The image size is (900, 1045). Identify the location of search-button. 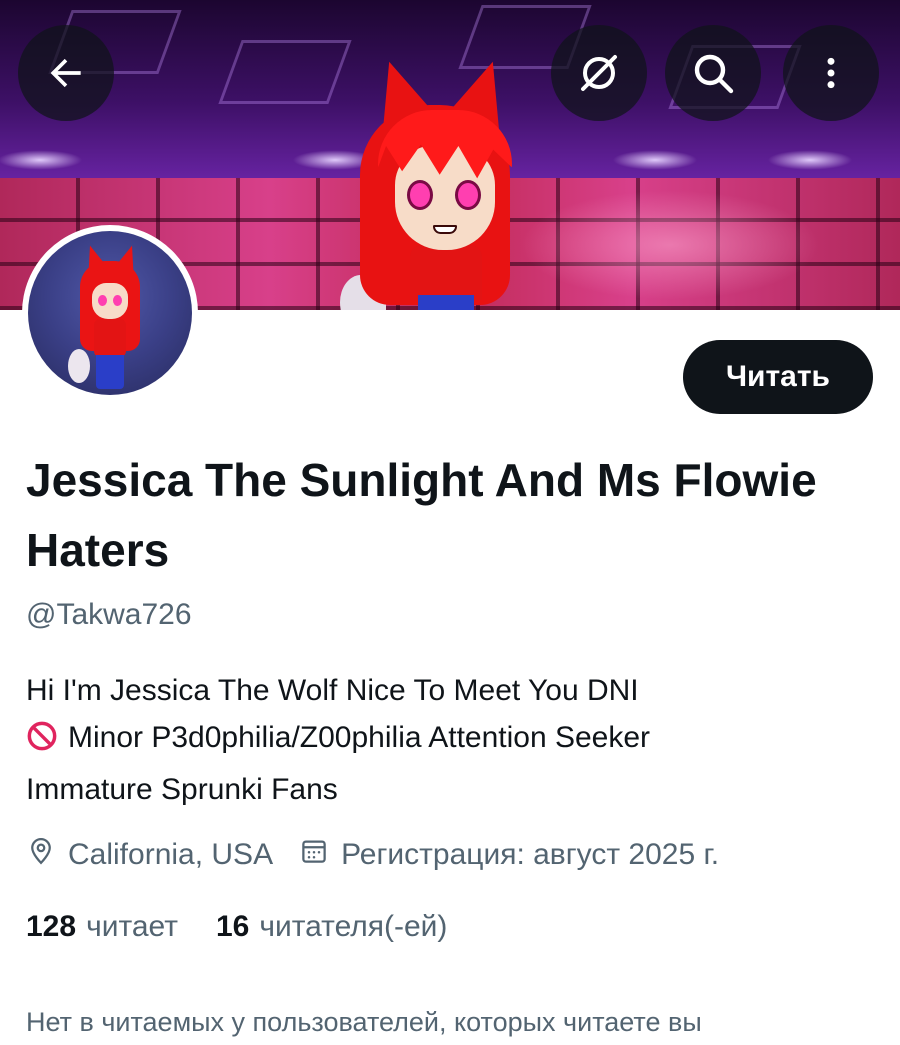
(713, 73).